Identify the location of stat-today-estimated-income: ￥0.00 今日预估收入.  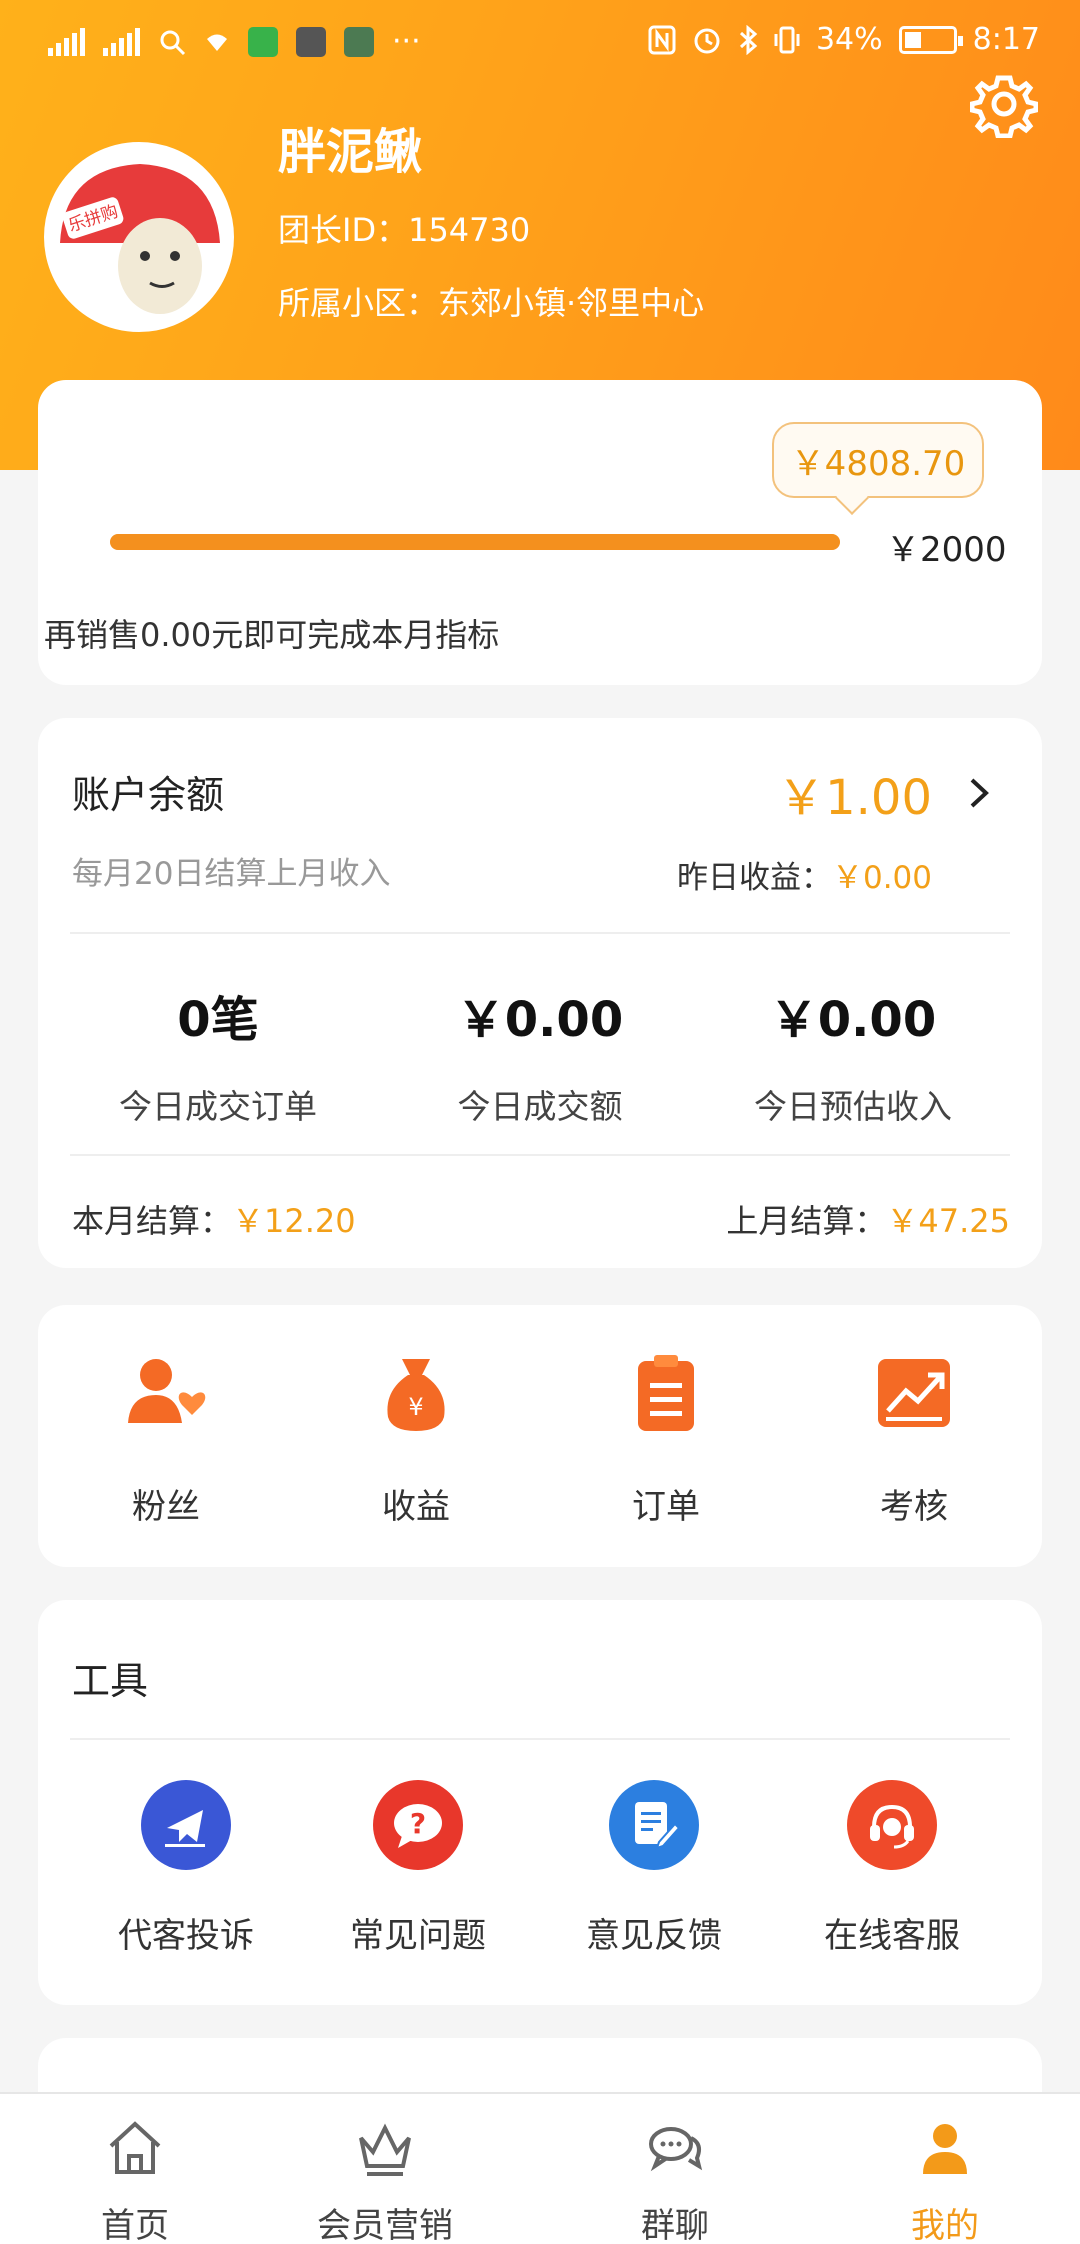
(853, 1054).